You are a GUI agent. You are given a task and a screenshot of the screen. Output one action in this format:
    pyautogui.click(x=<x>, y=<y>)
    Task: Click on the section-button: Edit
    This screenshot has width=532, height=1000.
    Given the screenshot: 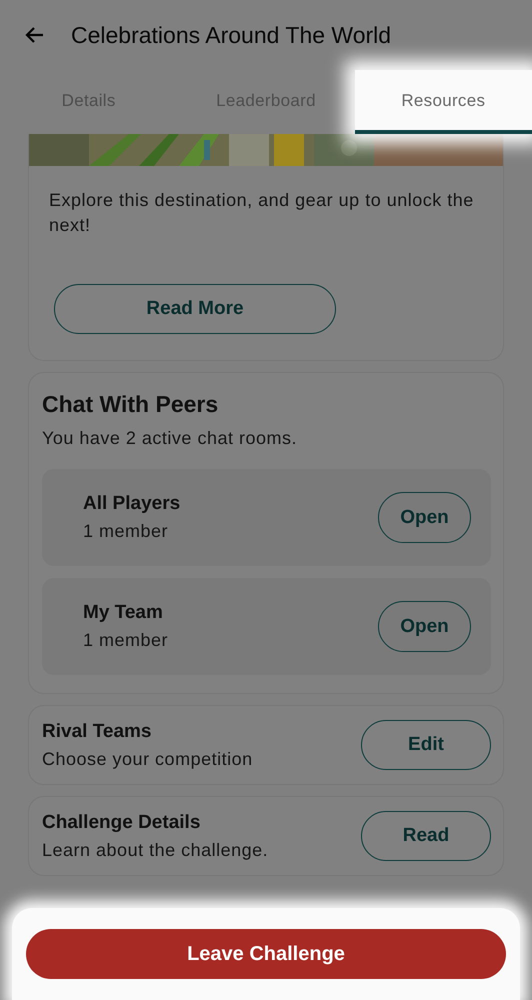 What is the action you would take?
    pyautogui.click(x=426, y=745)
    